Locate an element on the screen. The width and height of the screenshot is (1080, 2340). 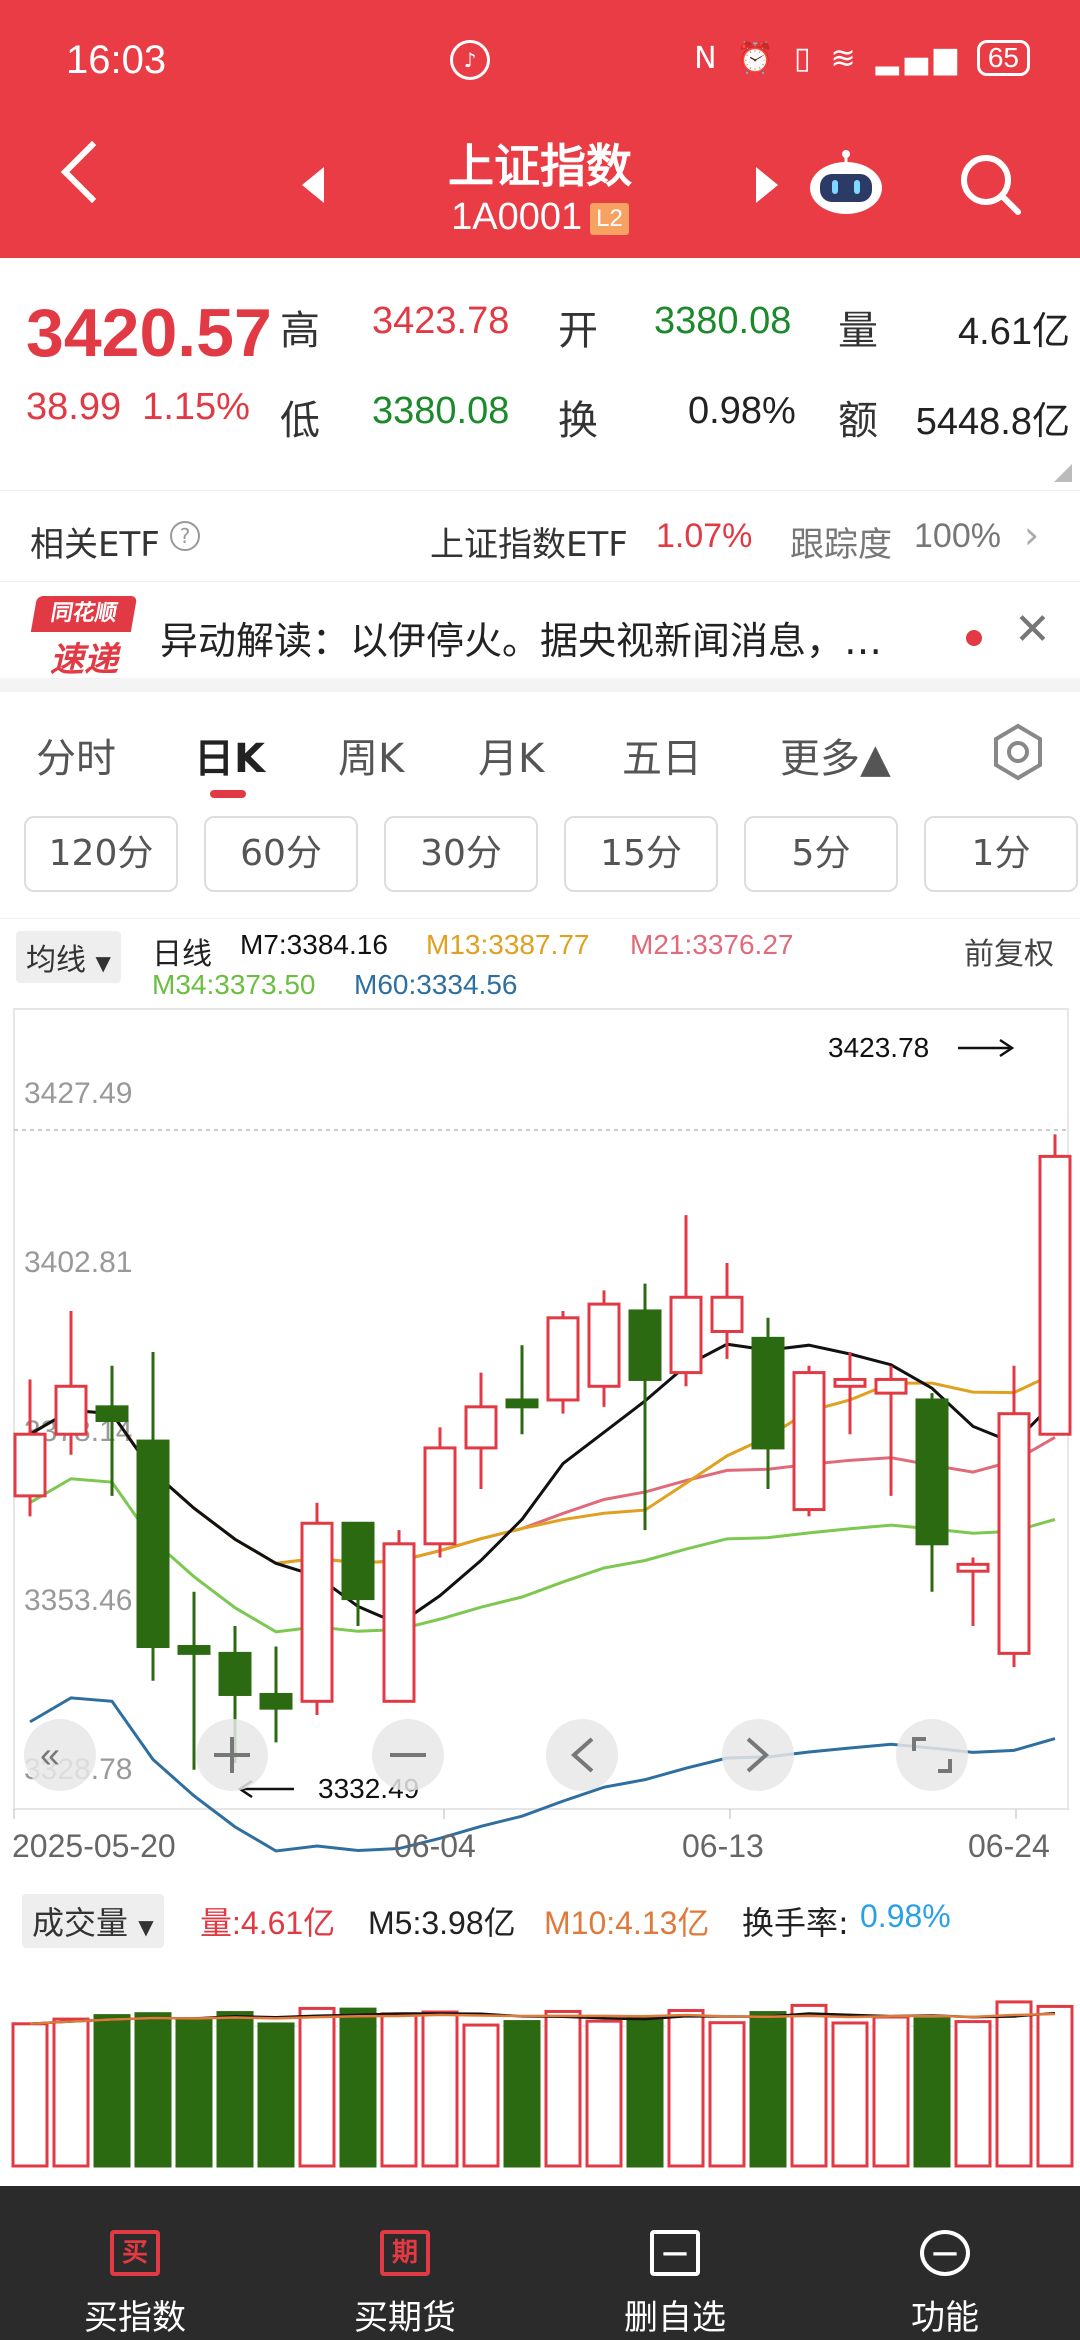
ma-select: 均线 ▼ is located at coordinates (68, 957).